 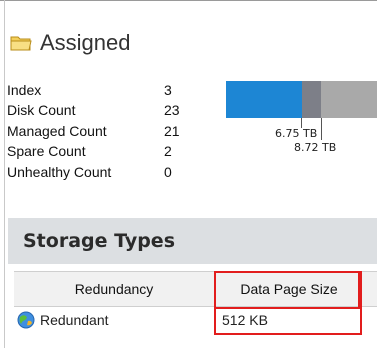 I want to click on property-row: Unhealthy Count 0, so click(x=102, y=172).